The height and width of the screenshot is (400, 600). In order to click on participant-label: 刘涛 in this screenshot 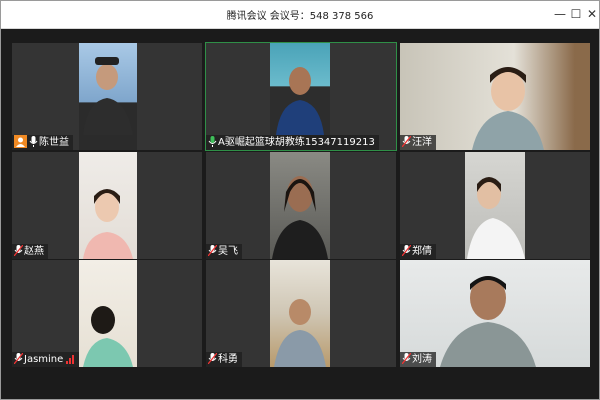, I will do `click(418, 359)`.